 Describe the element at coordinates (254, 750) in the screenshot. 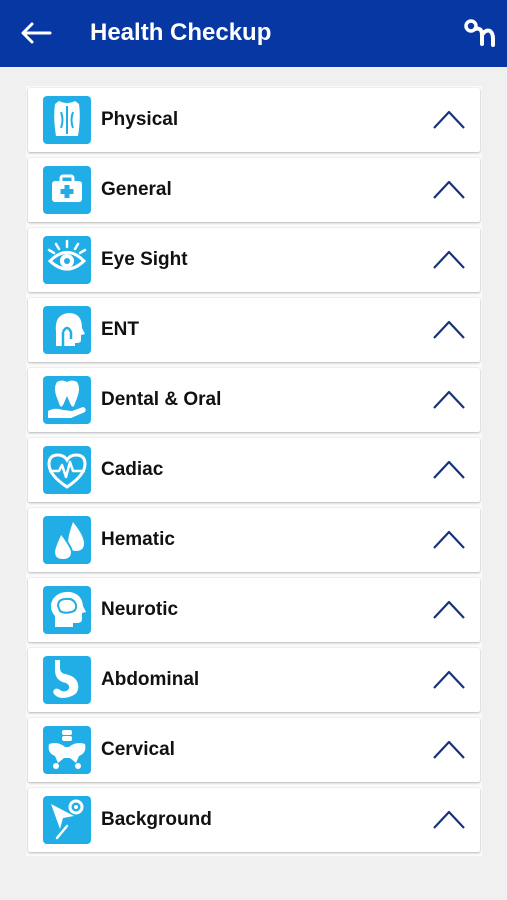

I see `category-item-cervical: Cervical` at that location.